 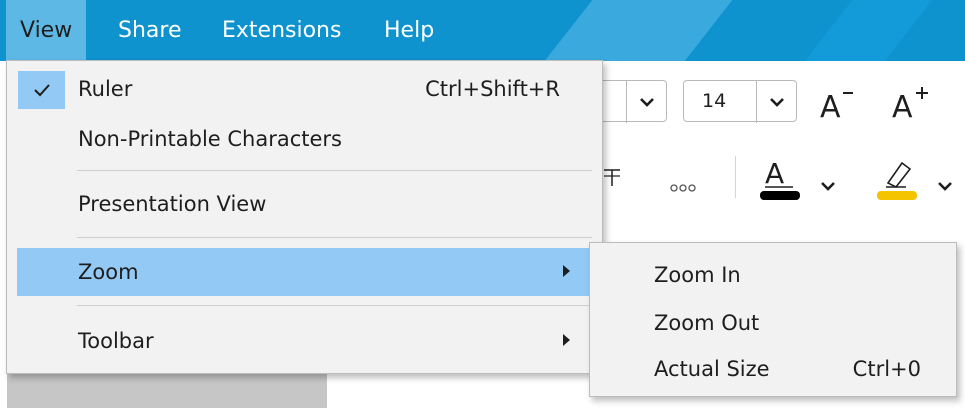 I want to click on menu-item-label: Toolbar, so click(x=116, y=341).